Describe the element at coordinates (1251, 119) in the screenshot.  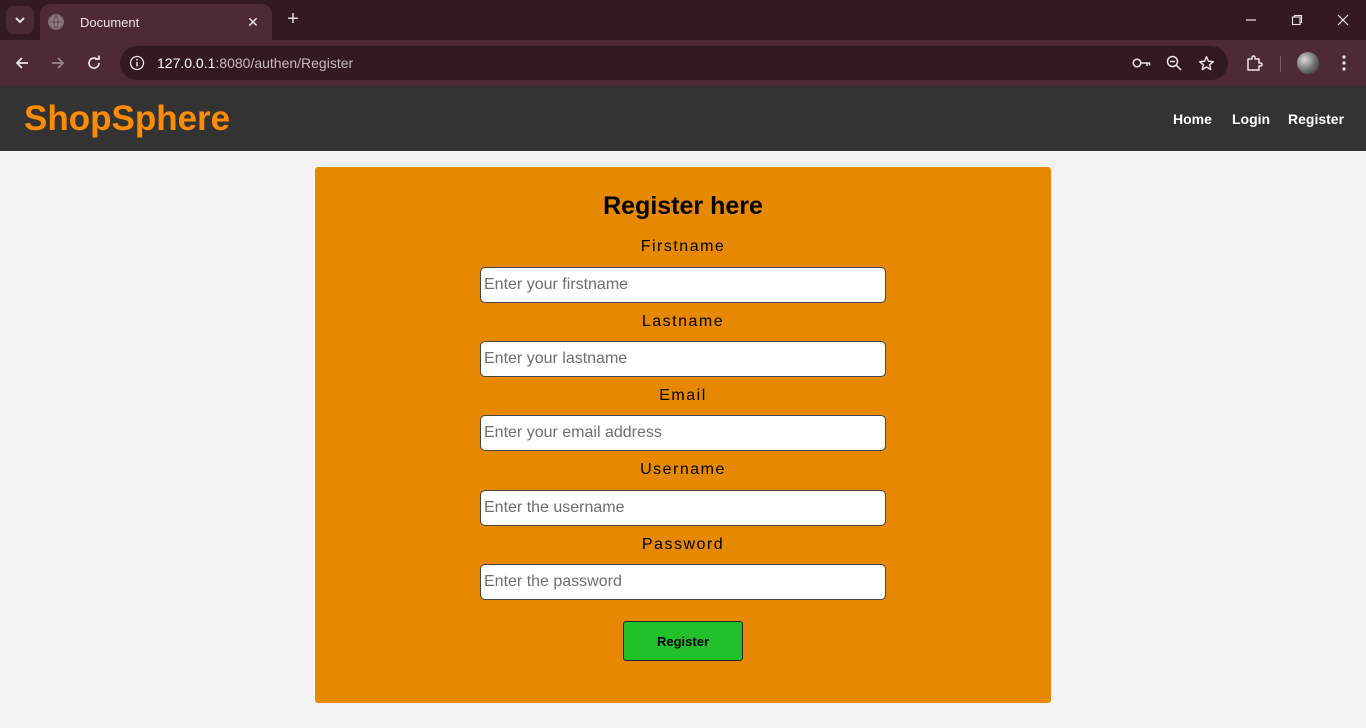
I see `nav-link-login: Login` at that location.